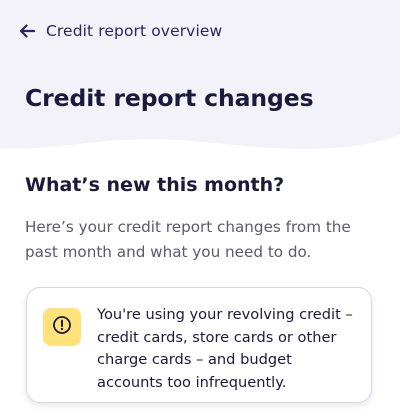 This screenshot has width=400, height=415. I want to click on notice-badge, so click(62, 327).